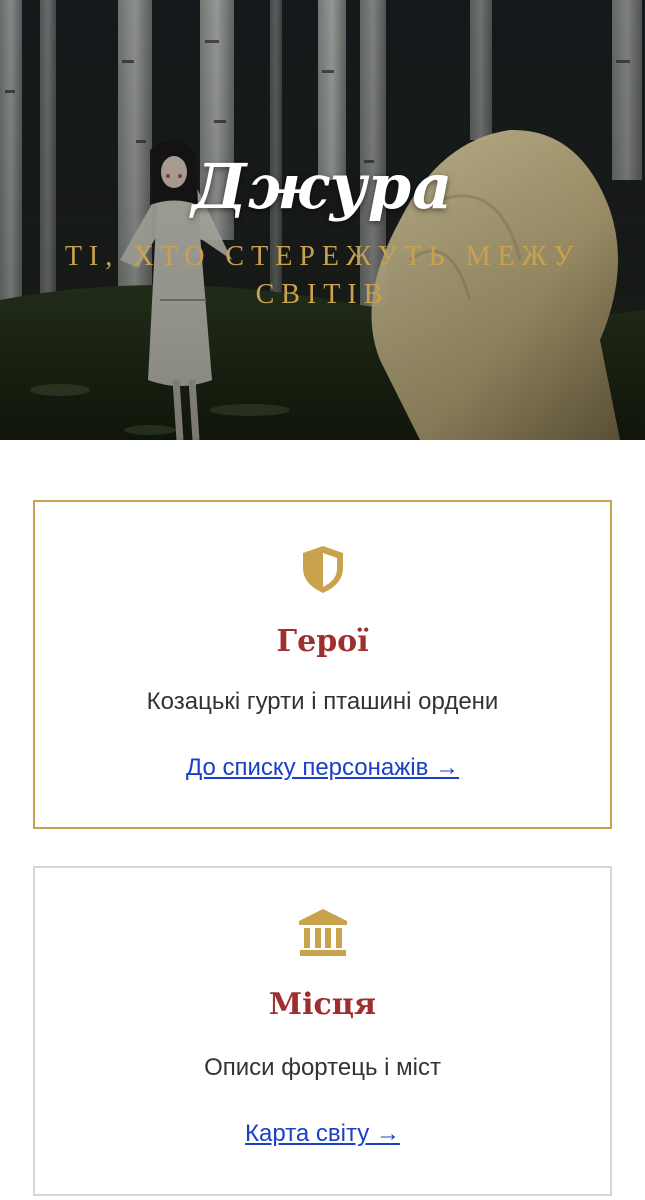 Image resolution: width=645 pixels, height=1200 pixels. What do you see at coordinates (322, 275) in the screenshot?
I see `hero-subtitle: ті, хто стережуть межу світів` at bounding box center [322, 275].